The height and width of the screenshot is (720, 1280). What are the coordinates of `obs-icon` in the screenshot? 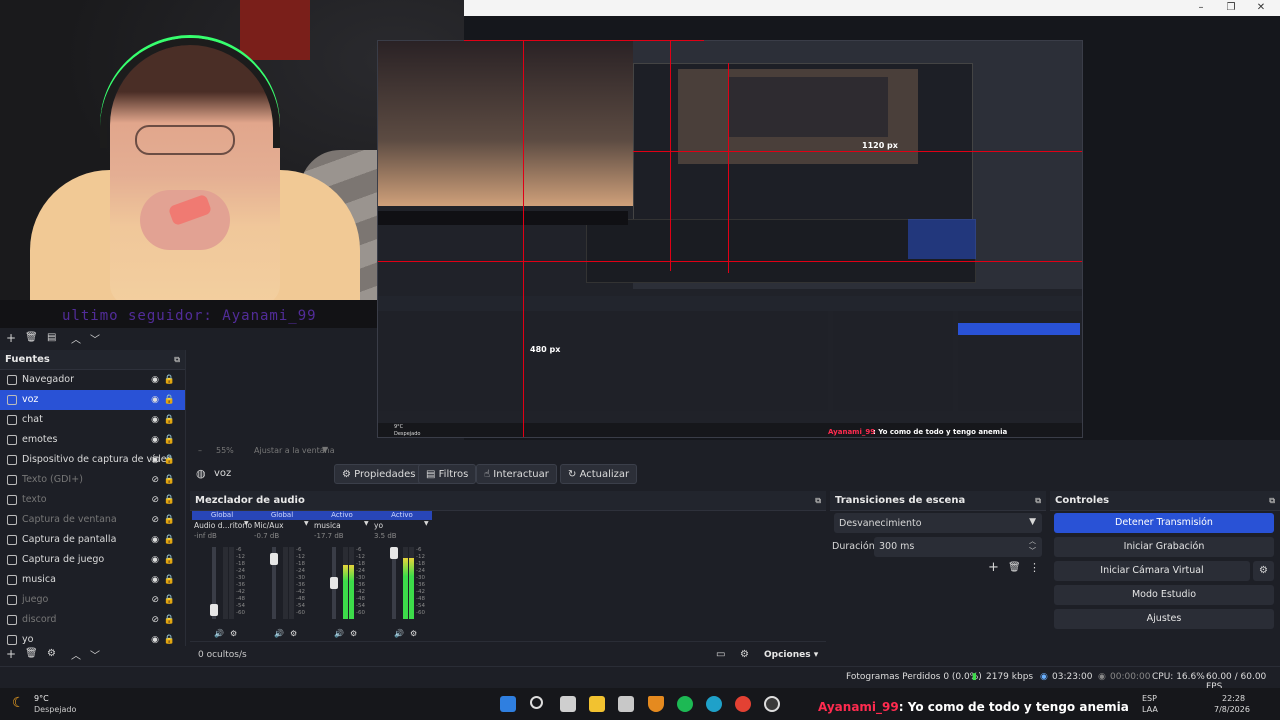 It's located at (772, 704).